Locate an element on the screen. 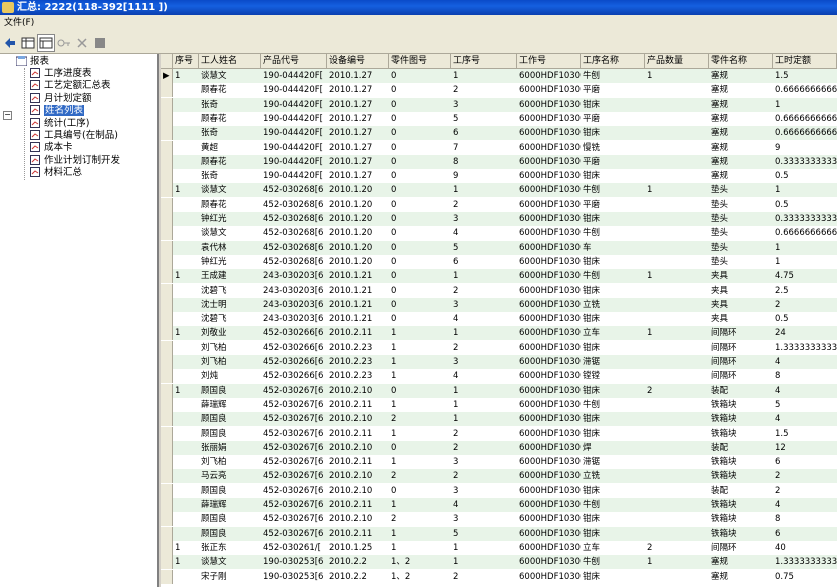 This screenshot has width=837, height=587. table-cell: 顾春花 is located at coordinates (230, 119).